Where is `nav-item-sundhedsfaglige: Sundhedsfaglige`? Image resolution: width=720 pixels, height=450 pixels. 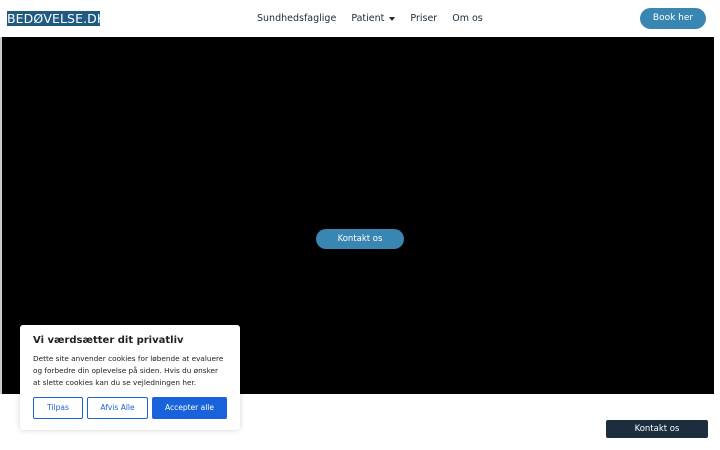 nav-item-sundhedsfaglige: Sundhedsfaglige is located at coordinates (296, 18).